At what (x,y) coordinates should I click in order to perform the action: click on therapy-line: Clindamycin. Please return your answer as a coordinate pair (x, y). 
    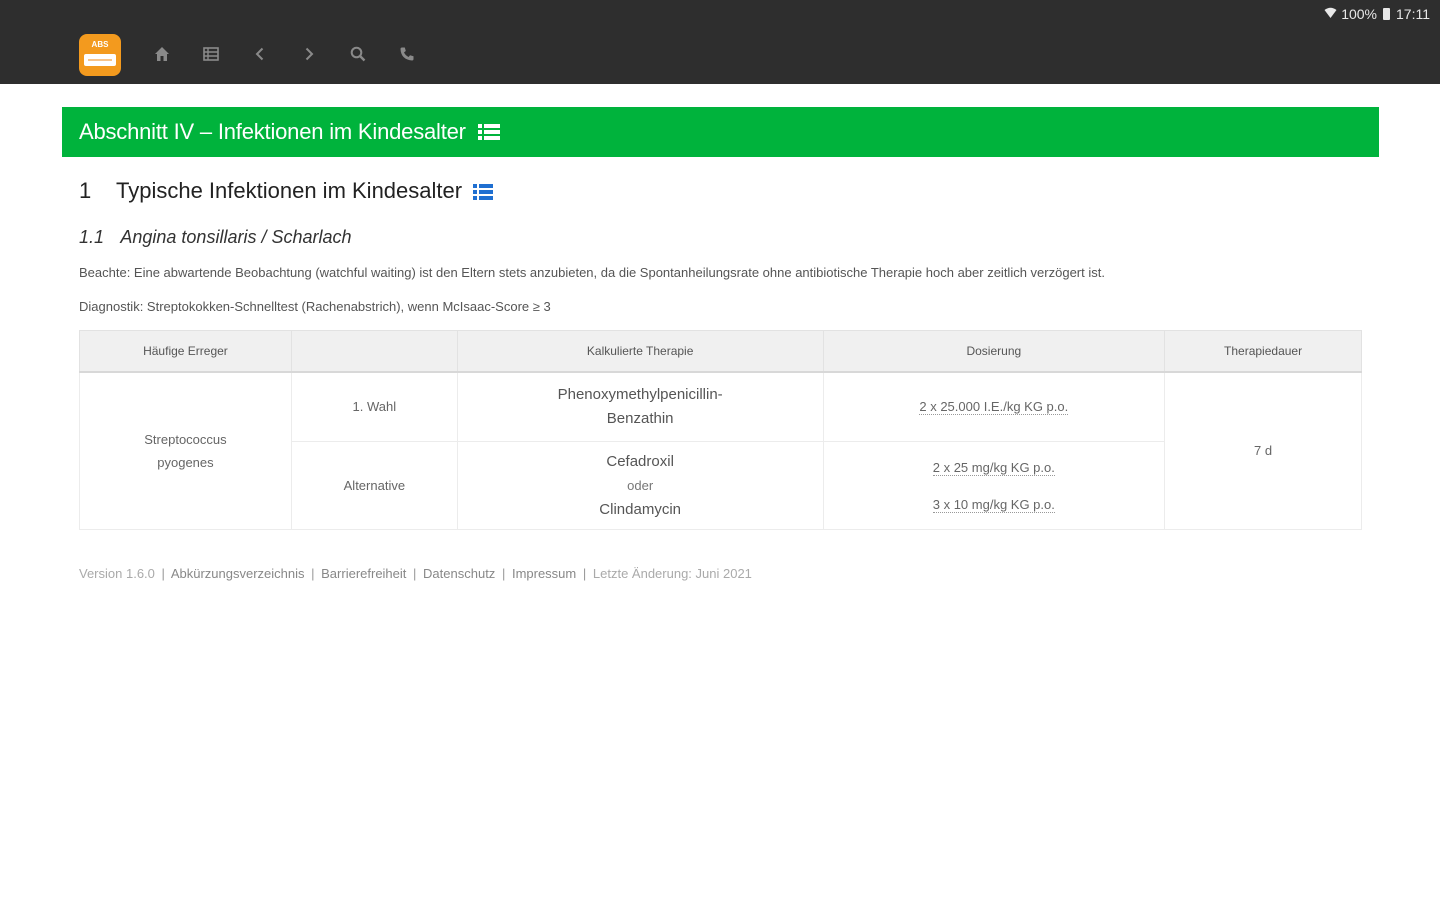
    Looking at the image, I should click on (640, 509).